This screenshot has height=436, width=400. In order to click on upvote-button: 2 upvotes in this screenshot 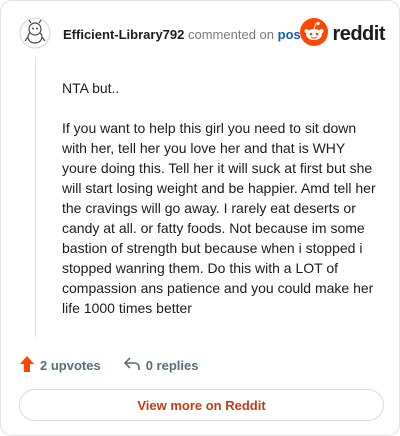, I will do `click(60, 365)`.